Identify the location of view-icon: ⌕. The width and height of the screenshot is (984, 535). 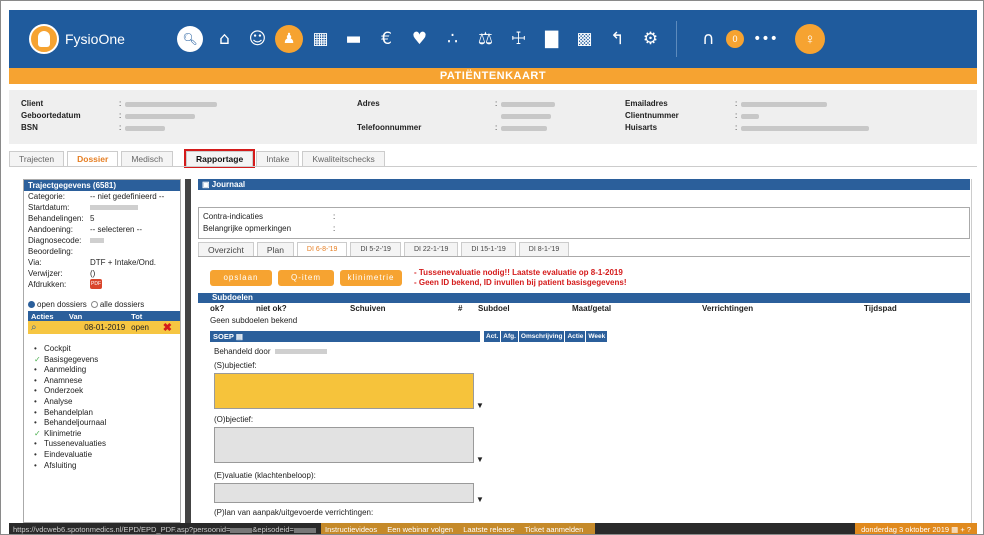
(47, 327).